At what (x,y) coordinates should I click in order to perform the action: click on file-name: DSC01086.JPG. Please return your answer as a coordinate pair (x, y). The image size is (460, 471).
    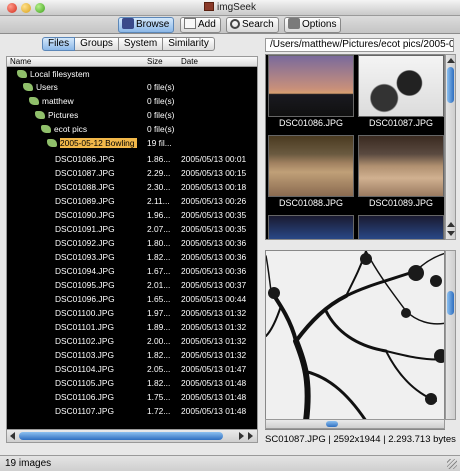
    Looking at the image, I should click on (85, 159).